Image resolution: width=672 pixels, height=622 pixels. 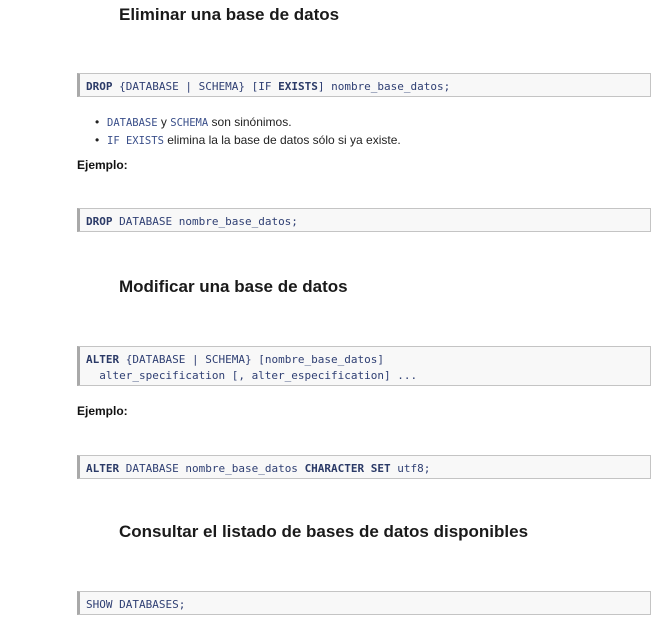 What do you see at coordinates (252, 359) in the screenshot?
I see `code-text: {DATABASE | SCHEMA} [nombre_base_datos]` at bounding box center [252, 359].